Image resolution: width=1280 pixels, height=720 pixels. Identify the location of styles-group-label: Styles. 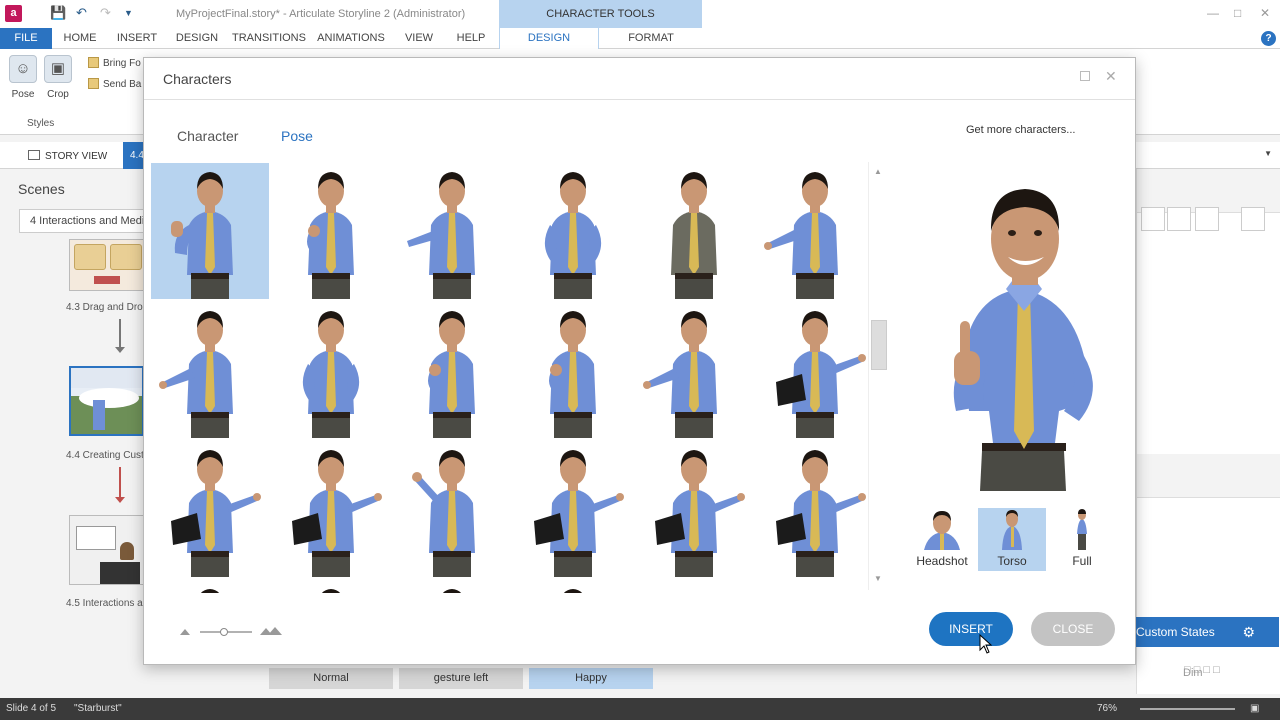
(41, 123).